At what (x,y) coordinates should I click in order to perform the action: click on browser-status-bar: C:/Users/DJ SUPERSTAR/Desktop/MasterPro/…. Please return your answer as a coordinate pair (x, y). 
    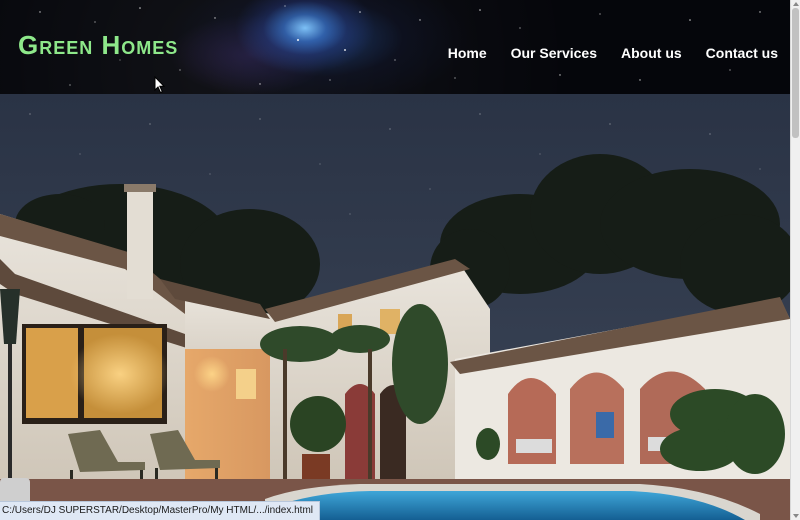
    Looking at the image, I should click on (160, 510).